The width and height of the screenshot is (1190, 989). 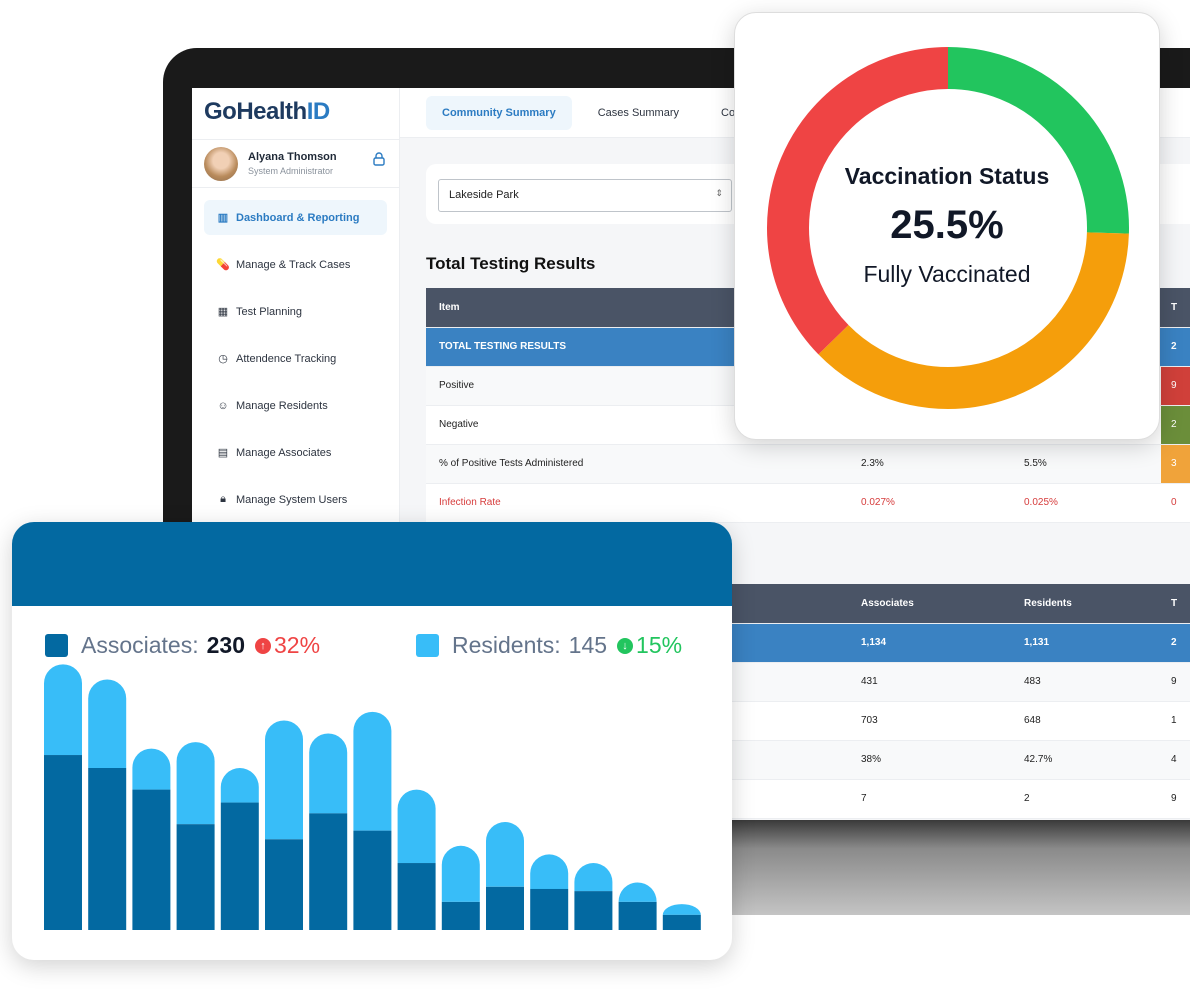 What do you see at coordinates (1086, 721) in the screenshot?
I see `cell: 648` at bounding box center [1086, 721].